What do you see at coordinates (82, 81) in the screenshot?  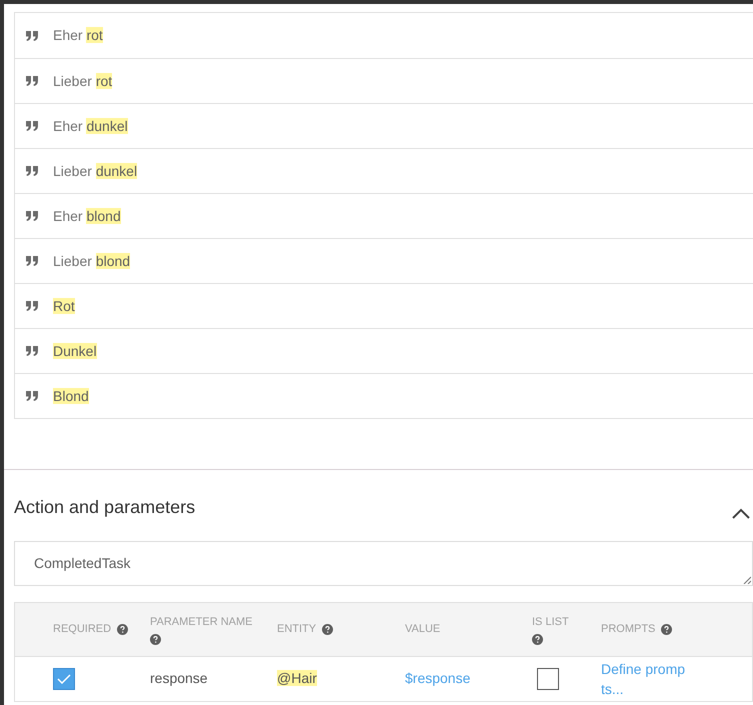 I see `training-phrase: Lieber rot` at bounding box center [82, 81].